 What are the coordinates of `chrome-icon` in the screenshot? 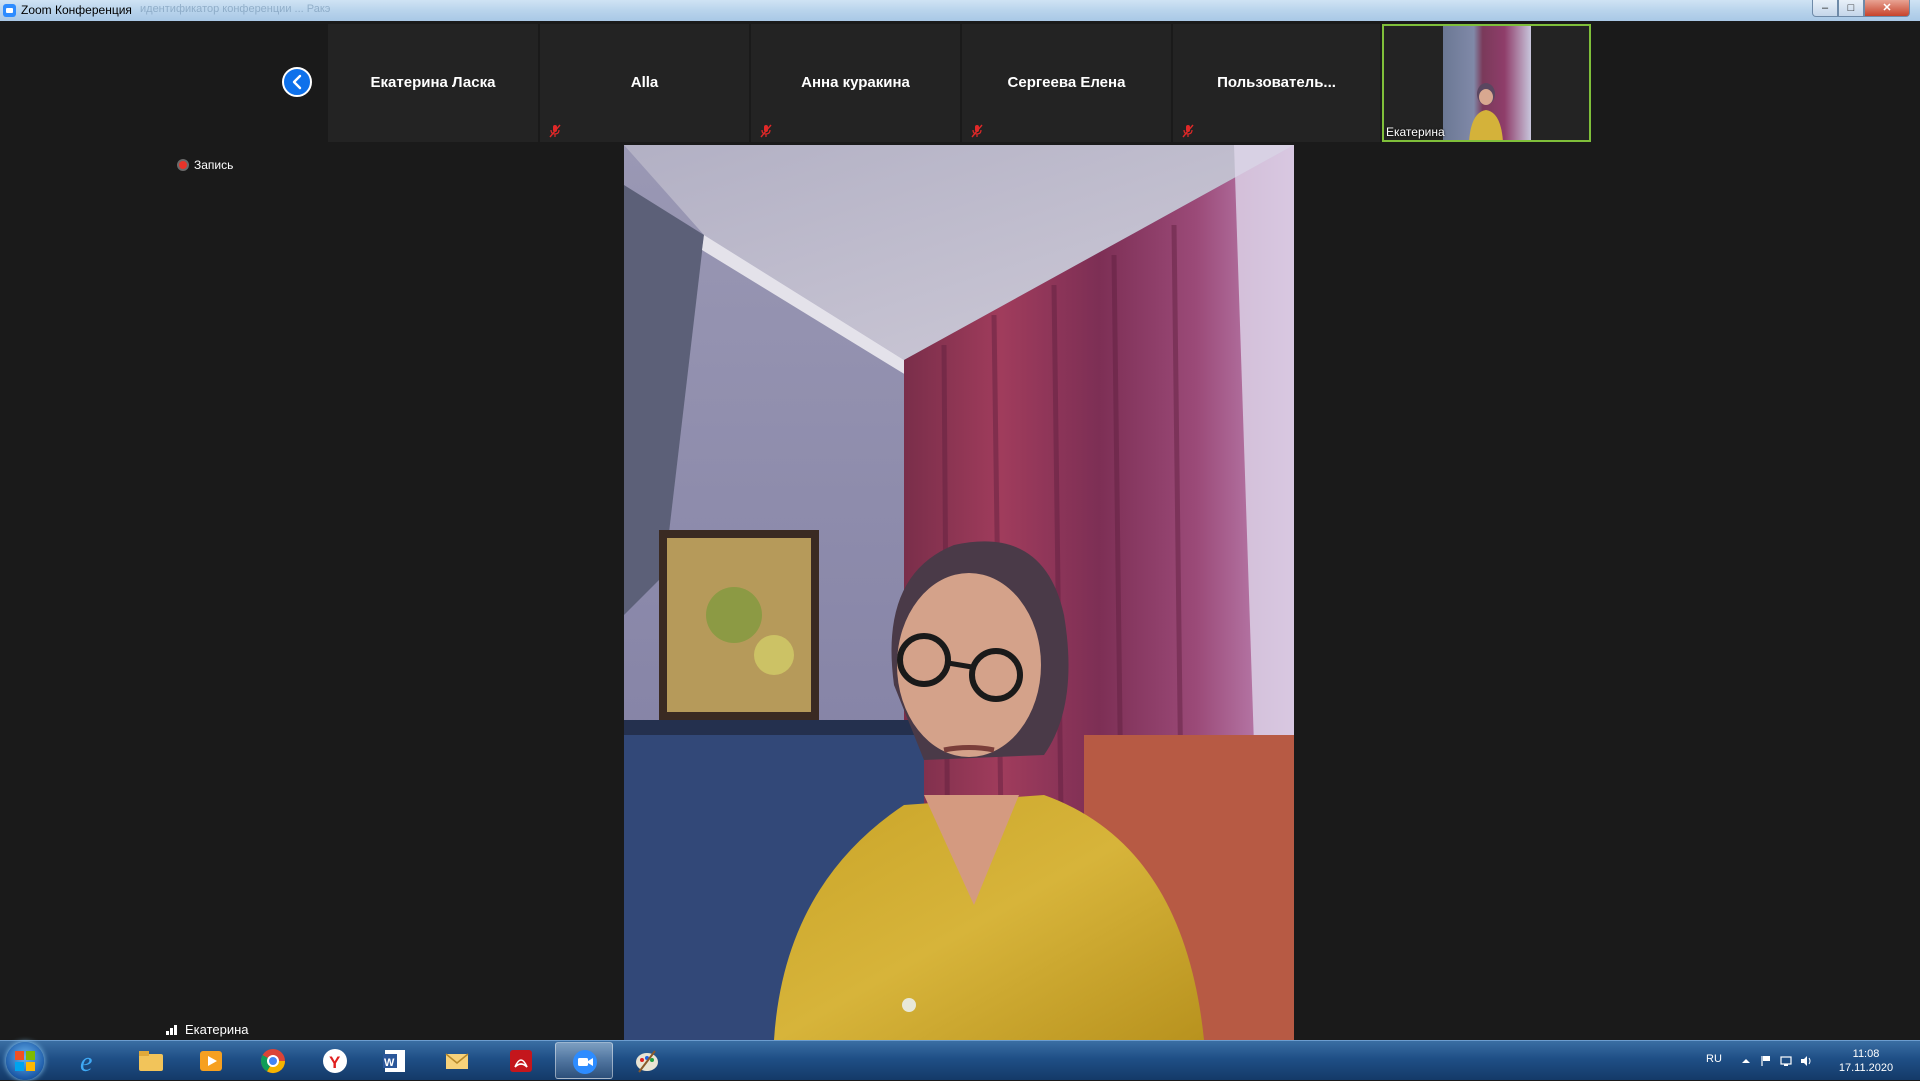 It's located at (272, 1061).